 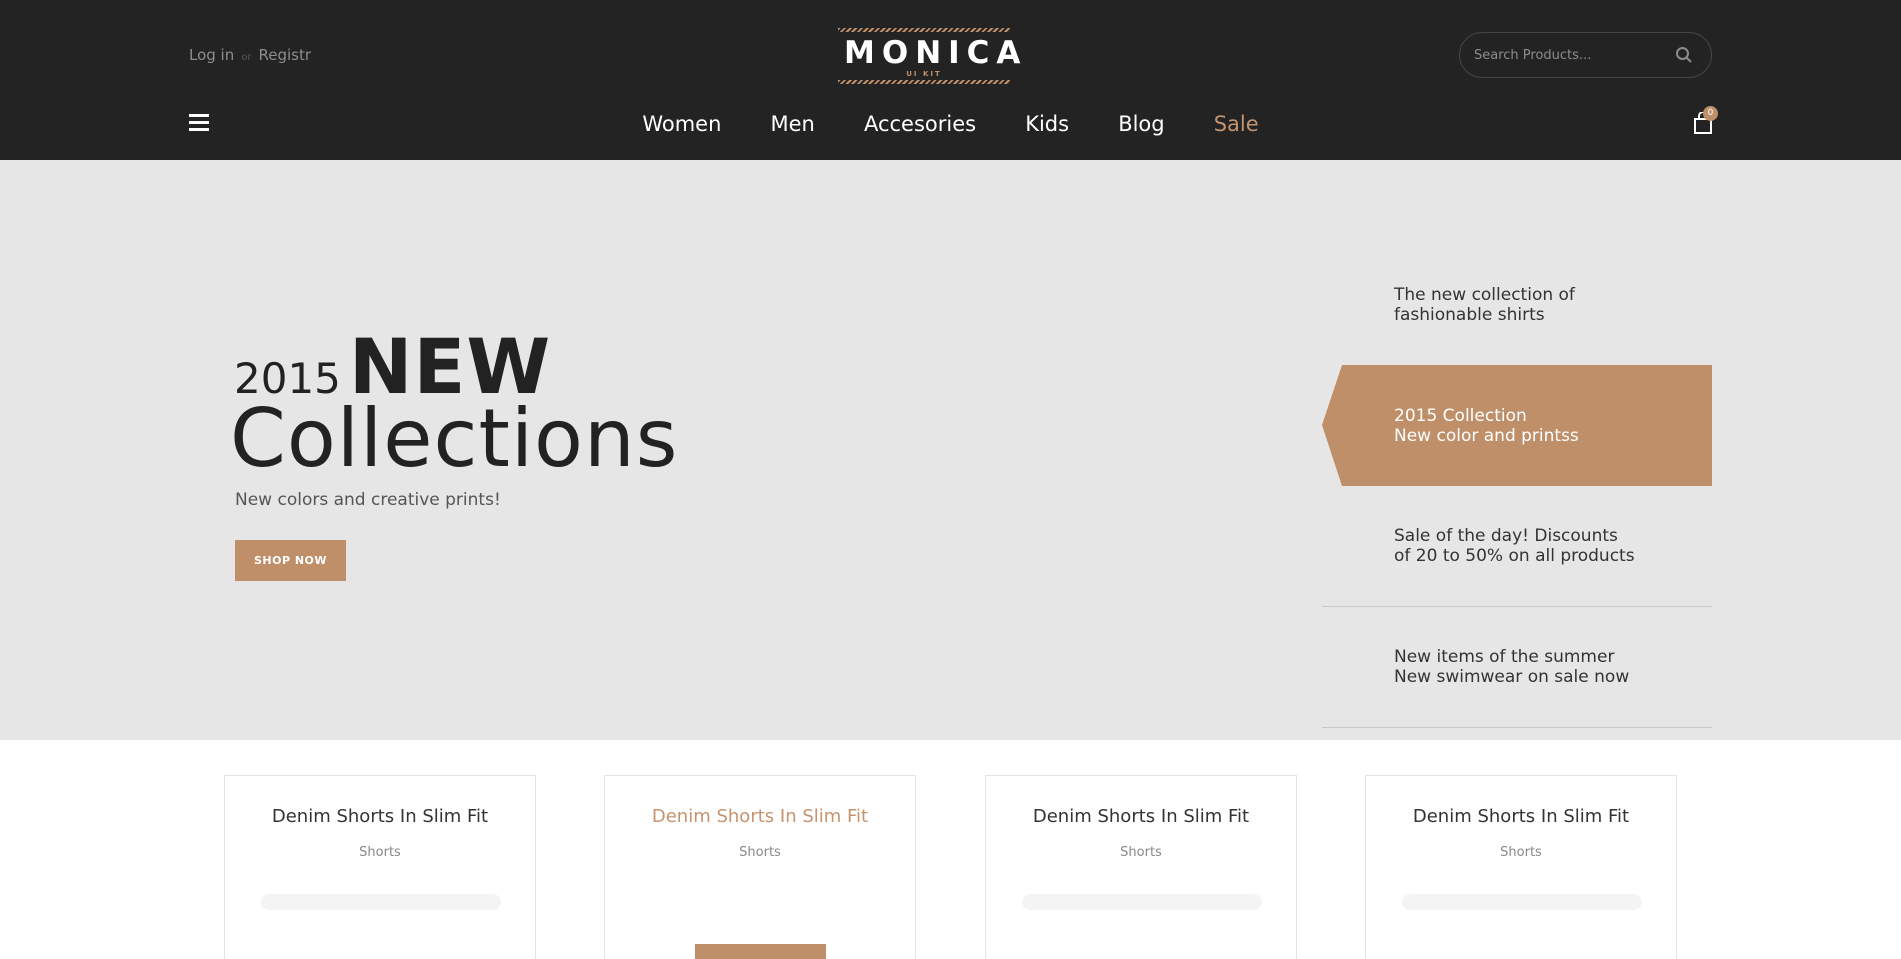 I want to click on auth-separator: or, so click(x=246, y=57).